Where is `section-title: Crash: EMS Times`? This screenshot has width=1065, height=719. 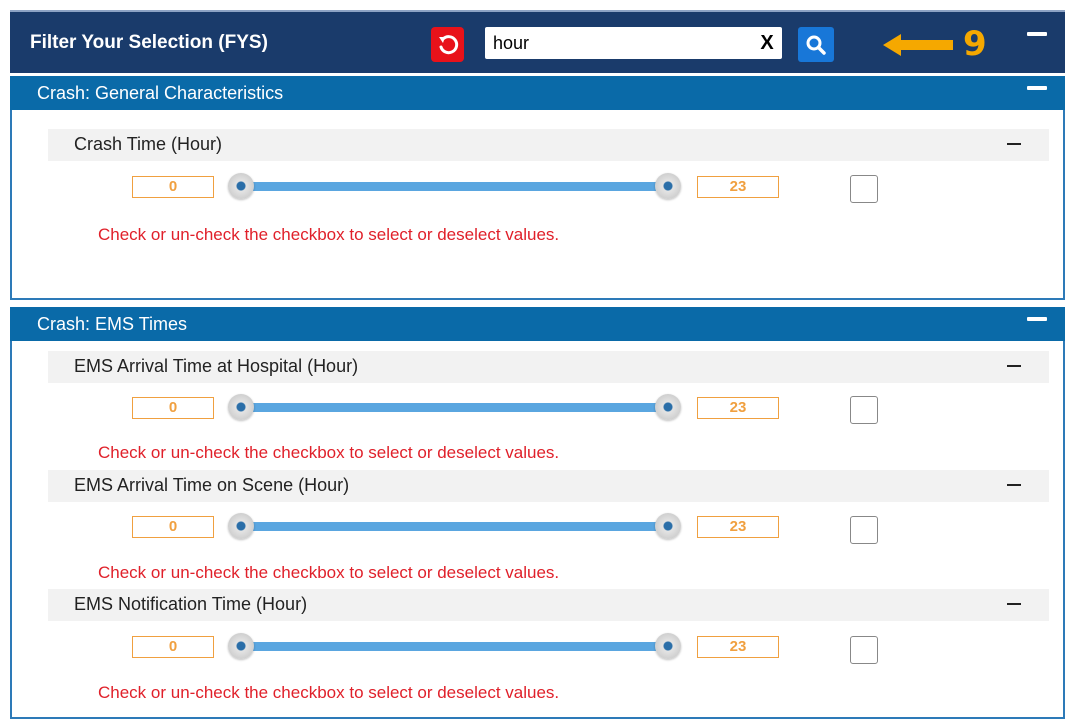 section-title: Crash: EMS Times is located at coordinates (112, 324).